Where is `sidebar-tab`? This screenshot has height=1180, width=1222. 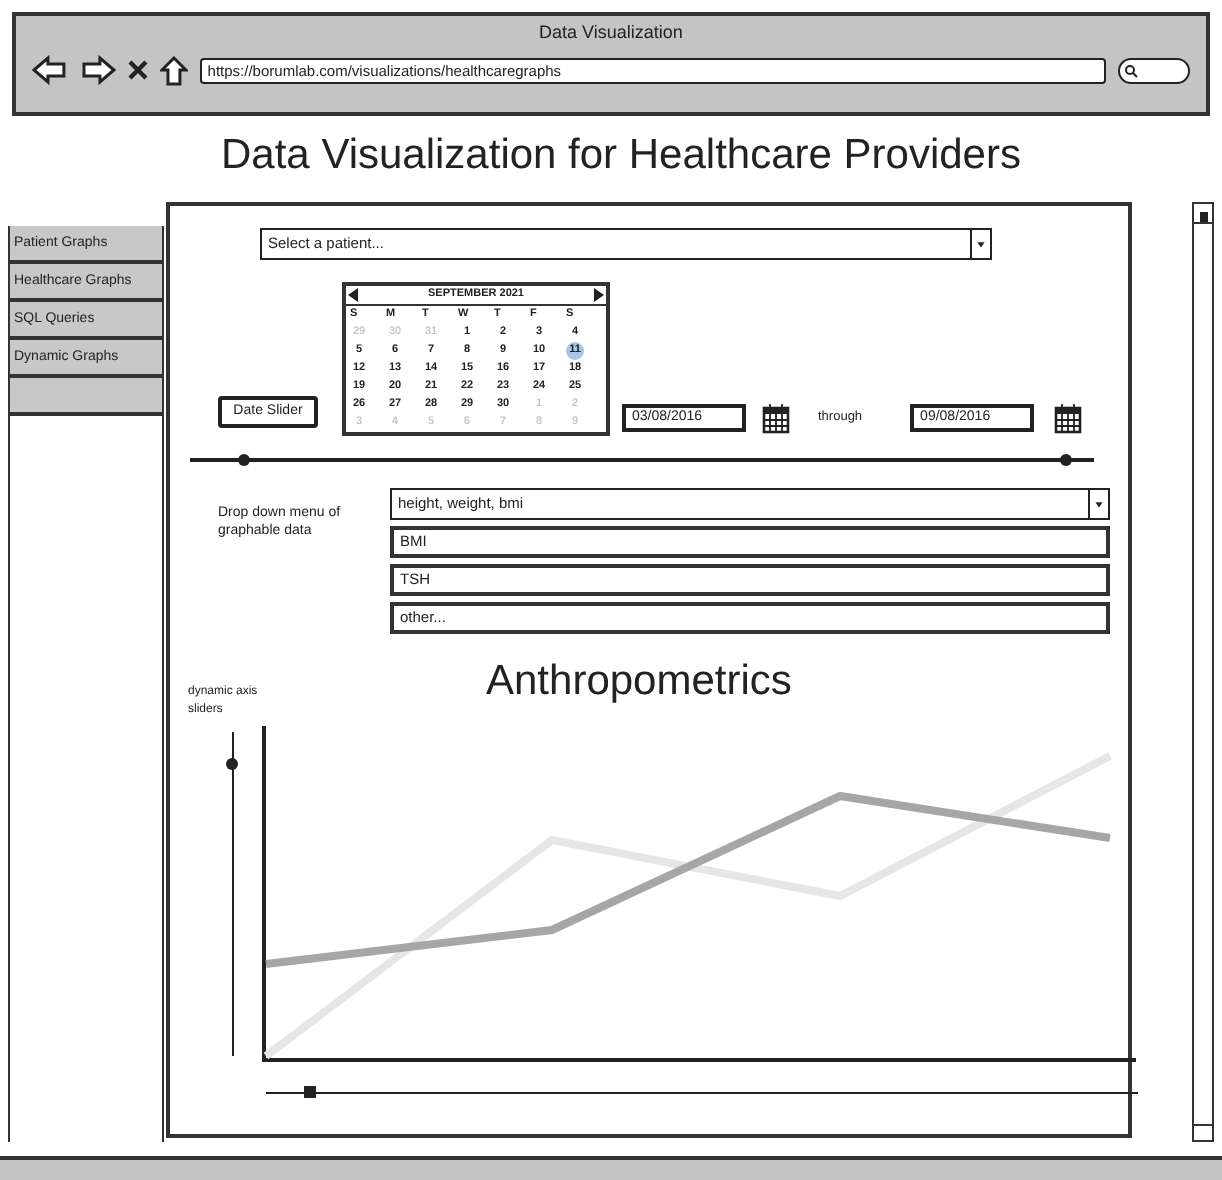 sidebar-tab is located at coordinates (86, 397).